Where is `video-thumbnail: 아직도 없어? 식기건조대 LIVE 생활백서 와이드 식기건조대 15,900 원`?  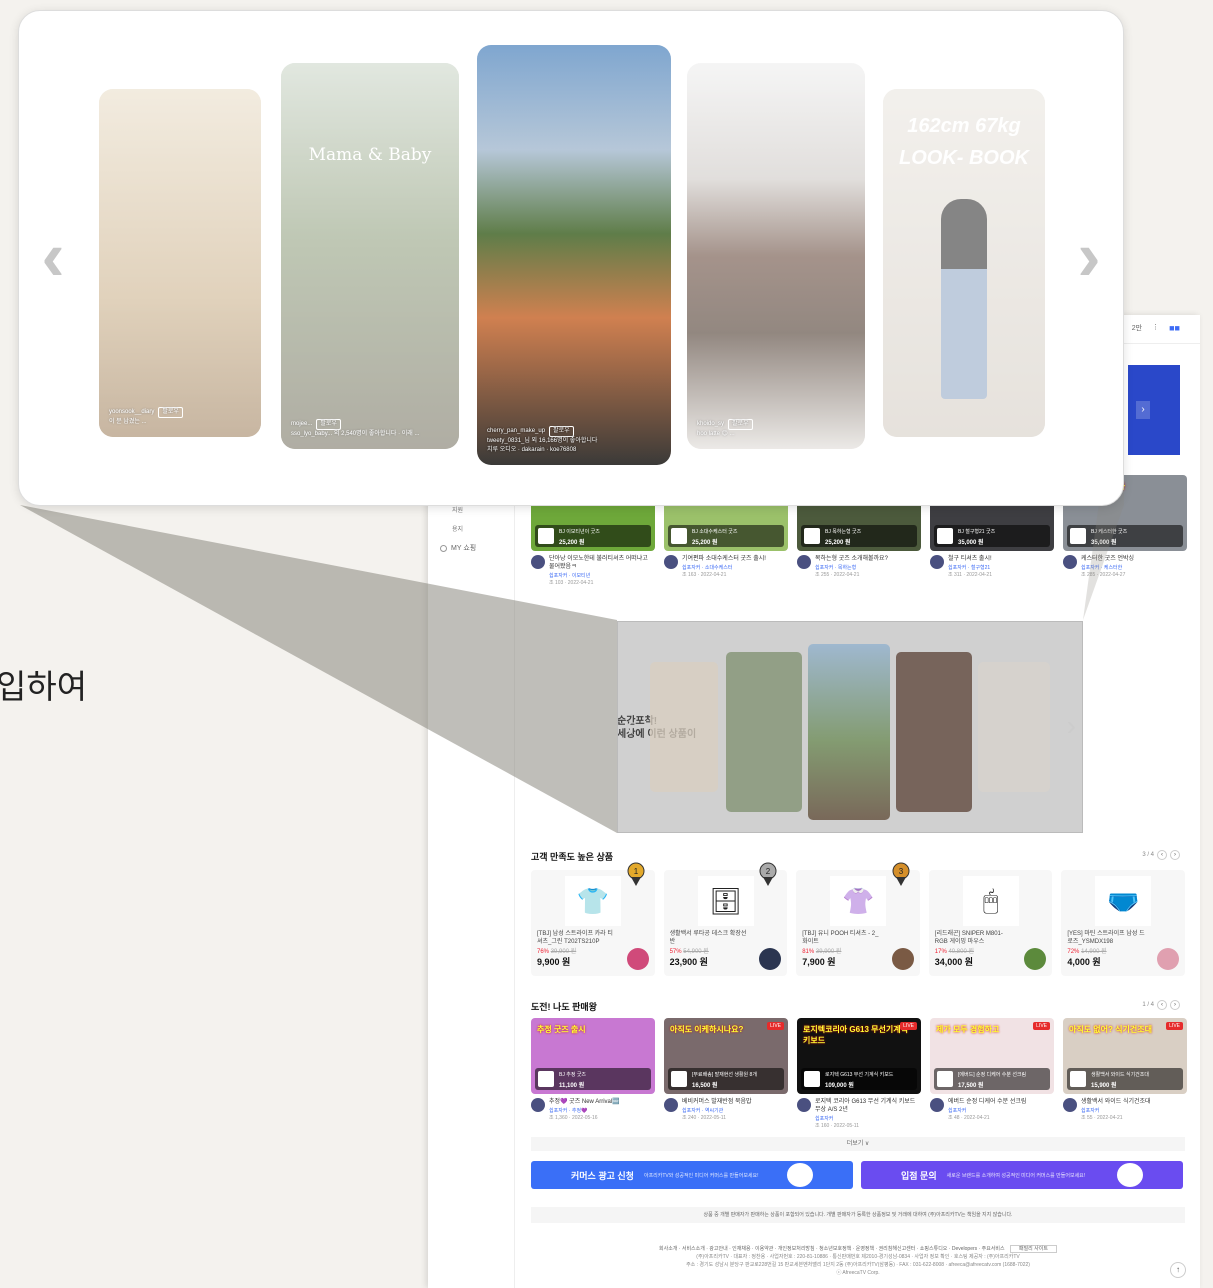
video-thumbnail: 아직도 없어? 식기건조대 LIVE 생활백서 와이드 식기건조대 15,900 원 is located at coordinates (1125, 1056).